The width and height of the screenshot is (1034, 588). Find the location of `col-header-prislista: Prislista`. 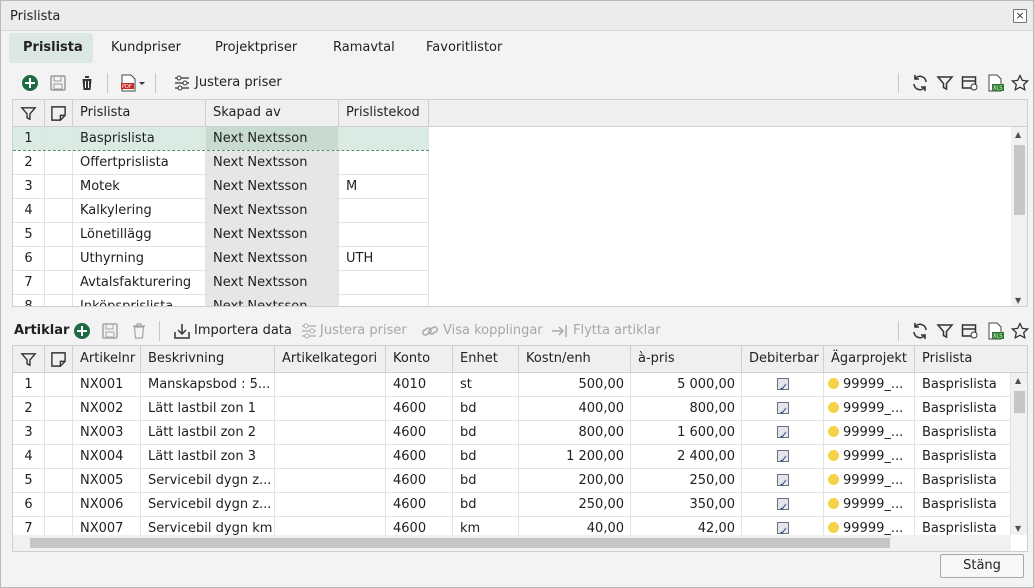

col-header-prislista: Prislista is located at coordinates (139, 113).